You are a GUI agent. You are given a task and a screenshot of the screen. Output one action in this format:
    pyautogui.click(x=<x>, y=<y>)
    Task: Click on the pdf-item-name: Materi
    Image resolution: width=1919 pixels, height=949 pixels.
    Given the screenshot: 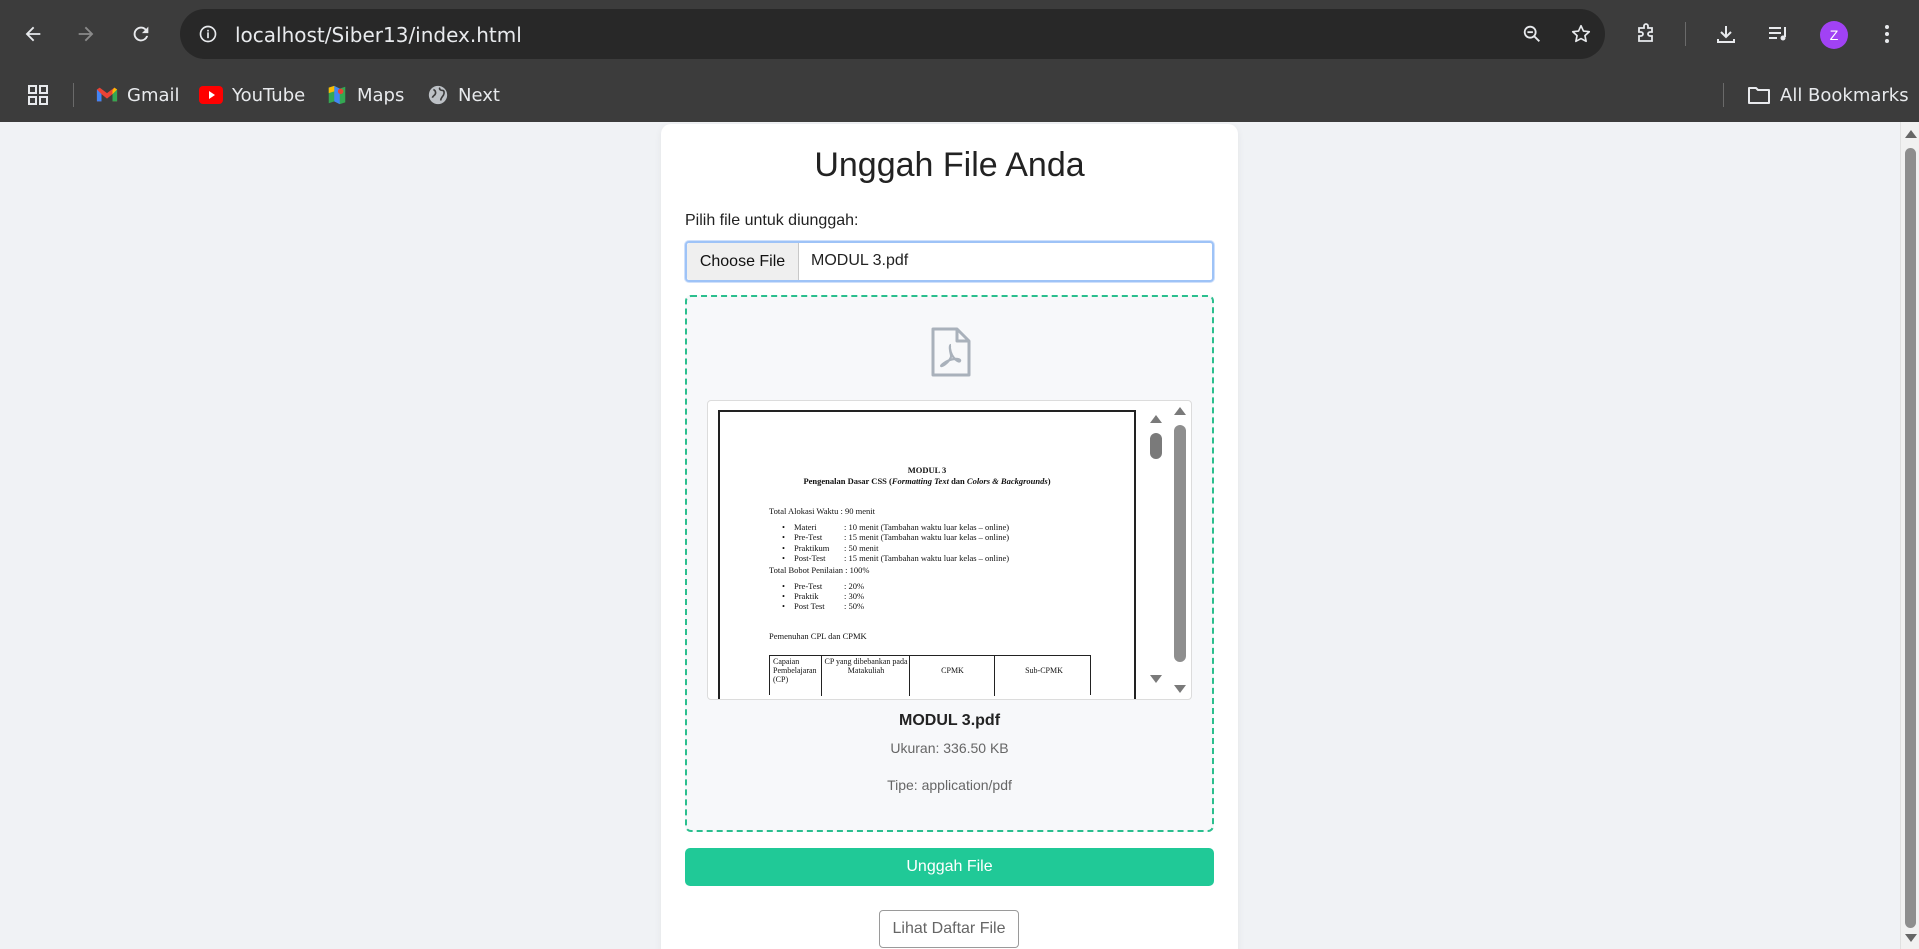 What is the action you would take?
    pyautogui.click(x=805, y=527)
    